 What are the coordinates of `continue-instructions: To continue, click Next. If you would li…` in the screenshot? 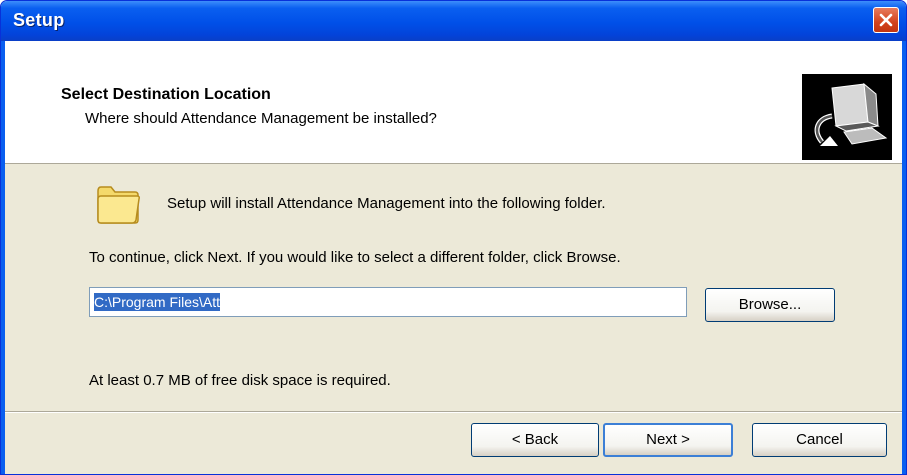 It's located at (355, 257).